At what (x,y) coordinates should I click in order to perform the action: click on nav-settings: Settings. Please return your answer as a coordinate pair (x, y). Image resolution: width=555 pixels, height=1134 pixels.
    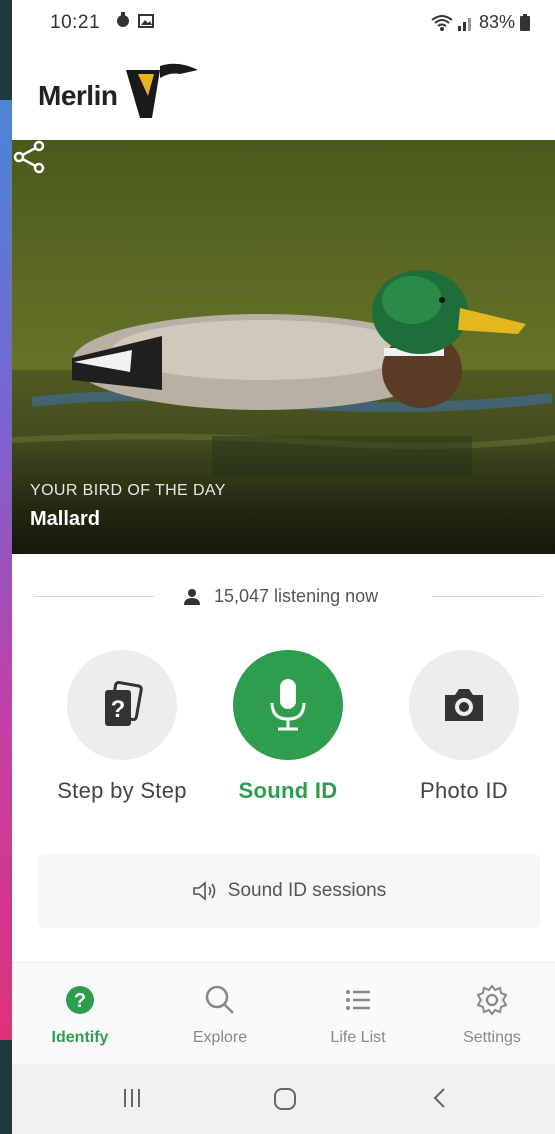
    Looking at the image, I should click on (492, 1015).